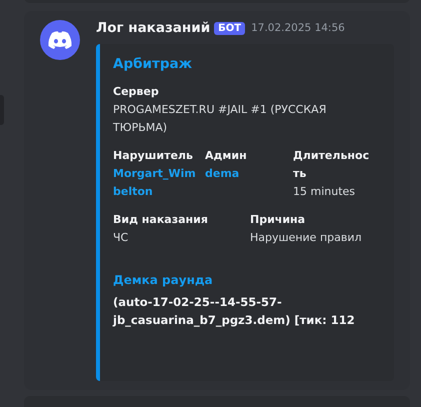 Image resolution: width=421 pixels, height=407 pixels. What do you see at coordinates (220, 119) in the screenshot?
I see `field-value: PROGAMESZET.RU #JAIL #1 (РУССКАЯ ТЮРЬМА)` at bounding box center [220, 119].